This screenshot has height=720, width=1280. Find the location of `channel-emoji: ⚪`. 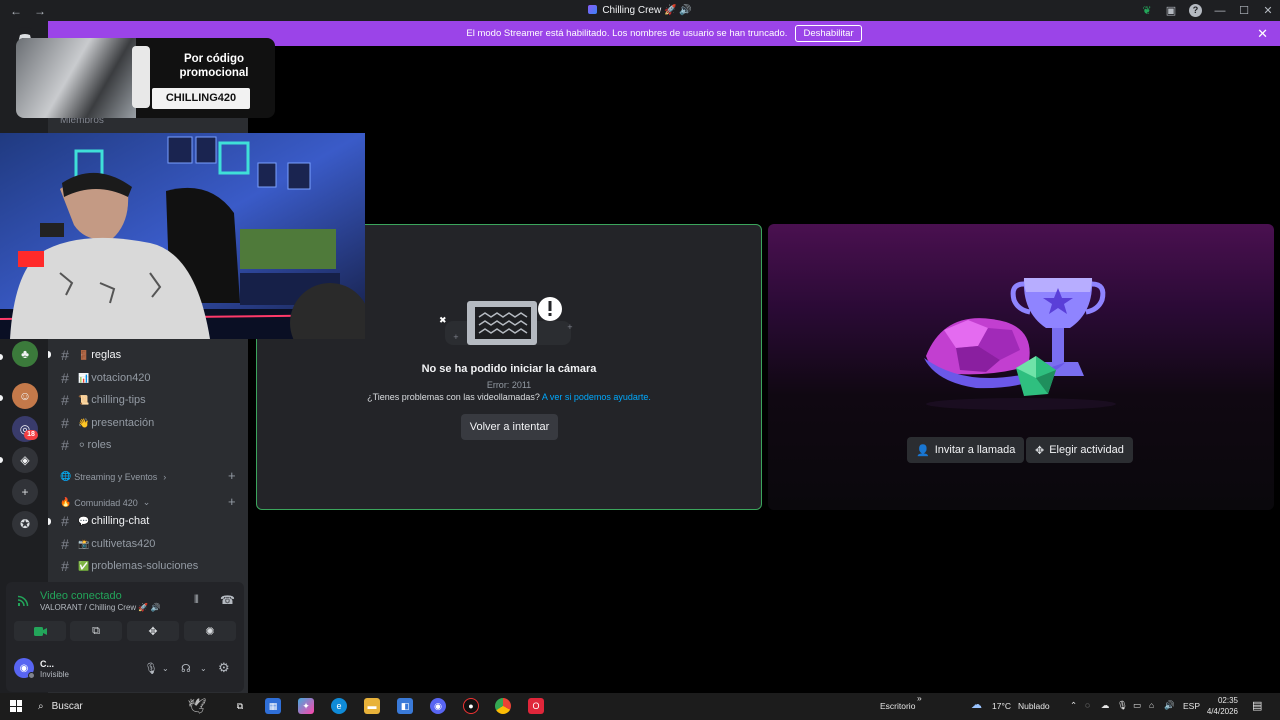

channel-emoji: ⚪ is located at coordinates (82, 444).